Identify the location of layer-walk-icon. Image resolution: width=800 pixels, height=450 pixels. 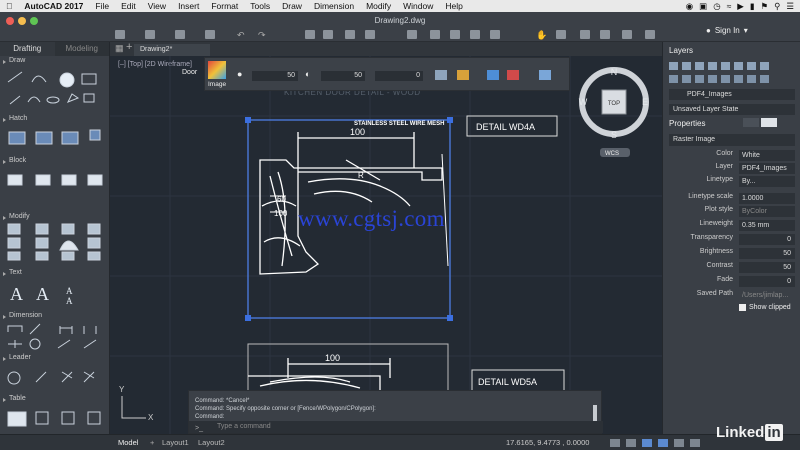
(673, 79).